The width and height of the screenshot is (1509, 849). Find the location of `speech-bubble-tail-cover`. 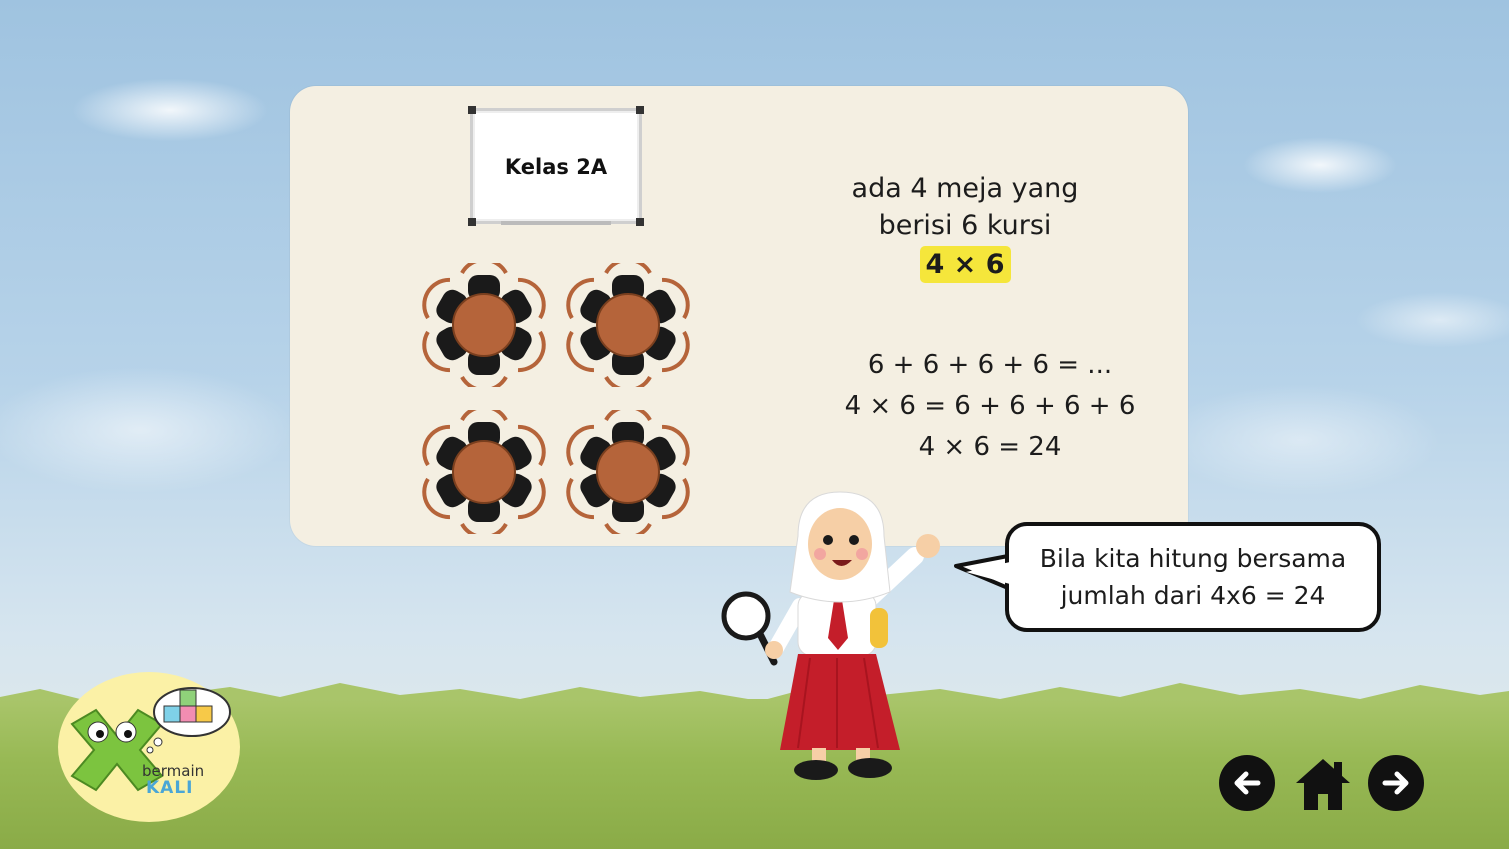

speech-bubble-tail-cover is located at coordinates (988, 573).